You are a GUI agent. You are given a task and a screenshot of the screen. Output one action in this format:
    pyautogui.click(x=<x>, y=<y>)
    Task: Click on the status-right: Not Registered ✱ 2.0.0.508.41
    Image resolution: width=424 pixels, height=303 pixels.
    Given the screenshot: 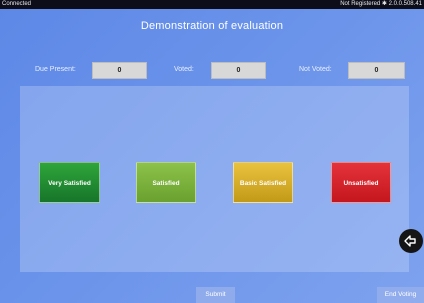 What is the action you would take?
    pyautogui.click(x=381, y=4)
    